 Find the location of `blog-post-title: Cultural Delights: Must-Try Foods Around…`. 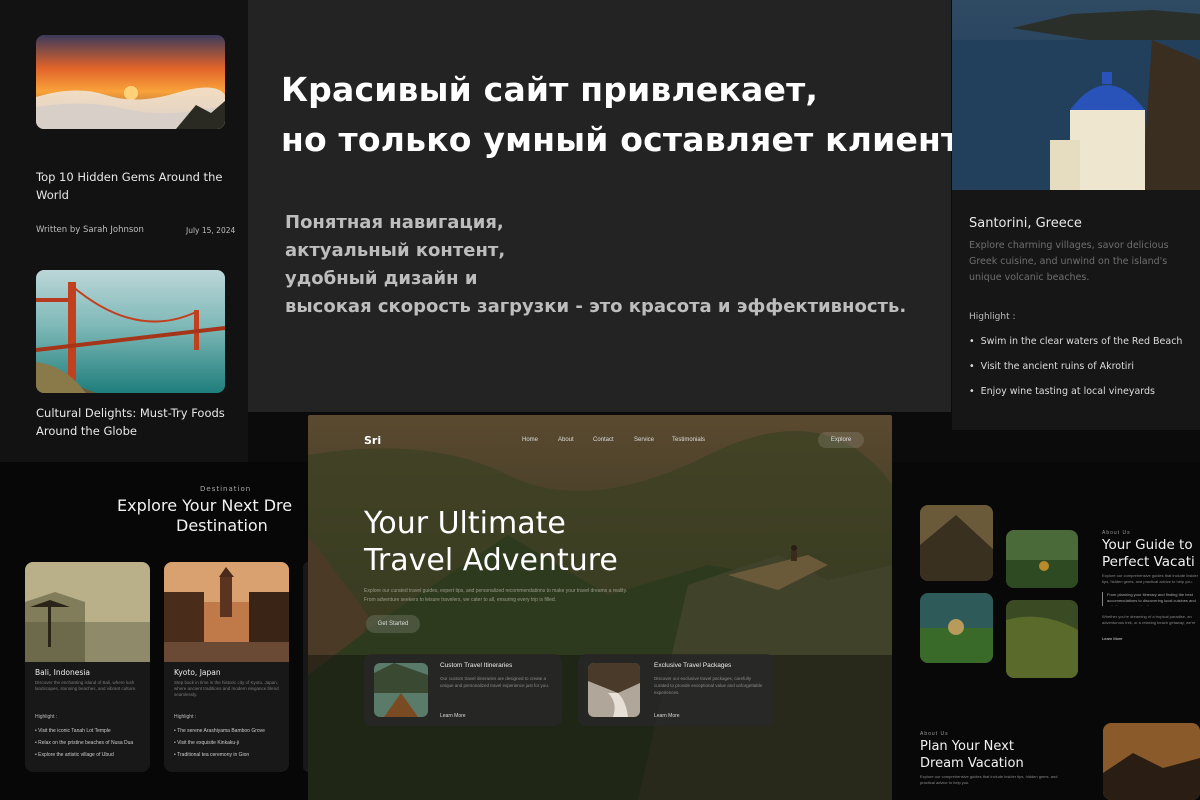

blog-post-title: Cultural Delights: Must-Try Foods Around… is located at coordinates (131, 422).